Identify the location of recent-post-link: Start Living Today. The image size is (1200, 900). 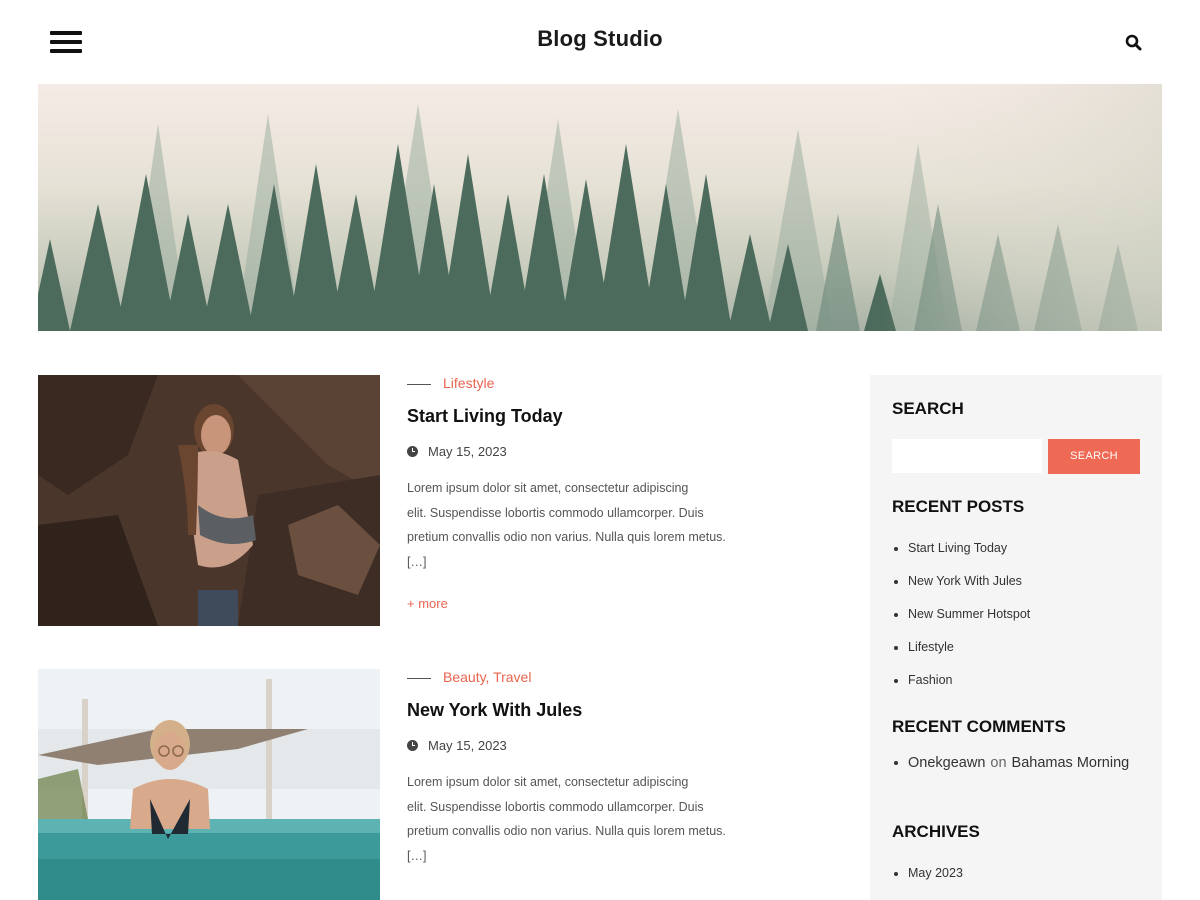
(957, 548).